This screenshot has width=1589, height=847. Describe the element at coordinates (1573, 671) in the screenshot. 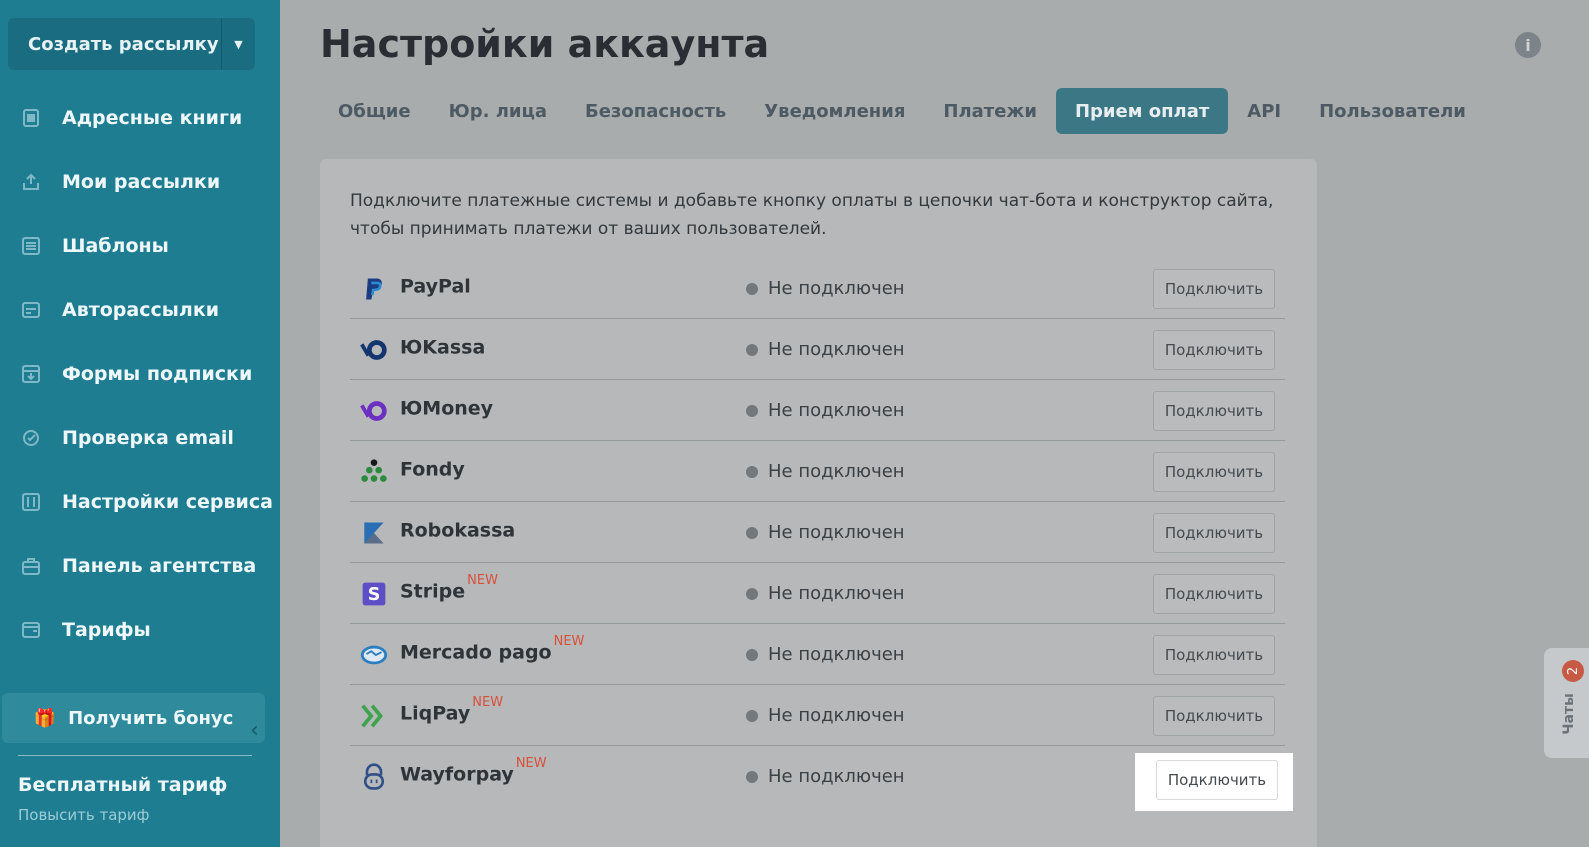

I see `chats-count-badge: 2` at that location.